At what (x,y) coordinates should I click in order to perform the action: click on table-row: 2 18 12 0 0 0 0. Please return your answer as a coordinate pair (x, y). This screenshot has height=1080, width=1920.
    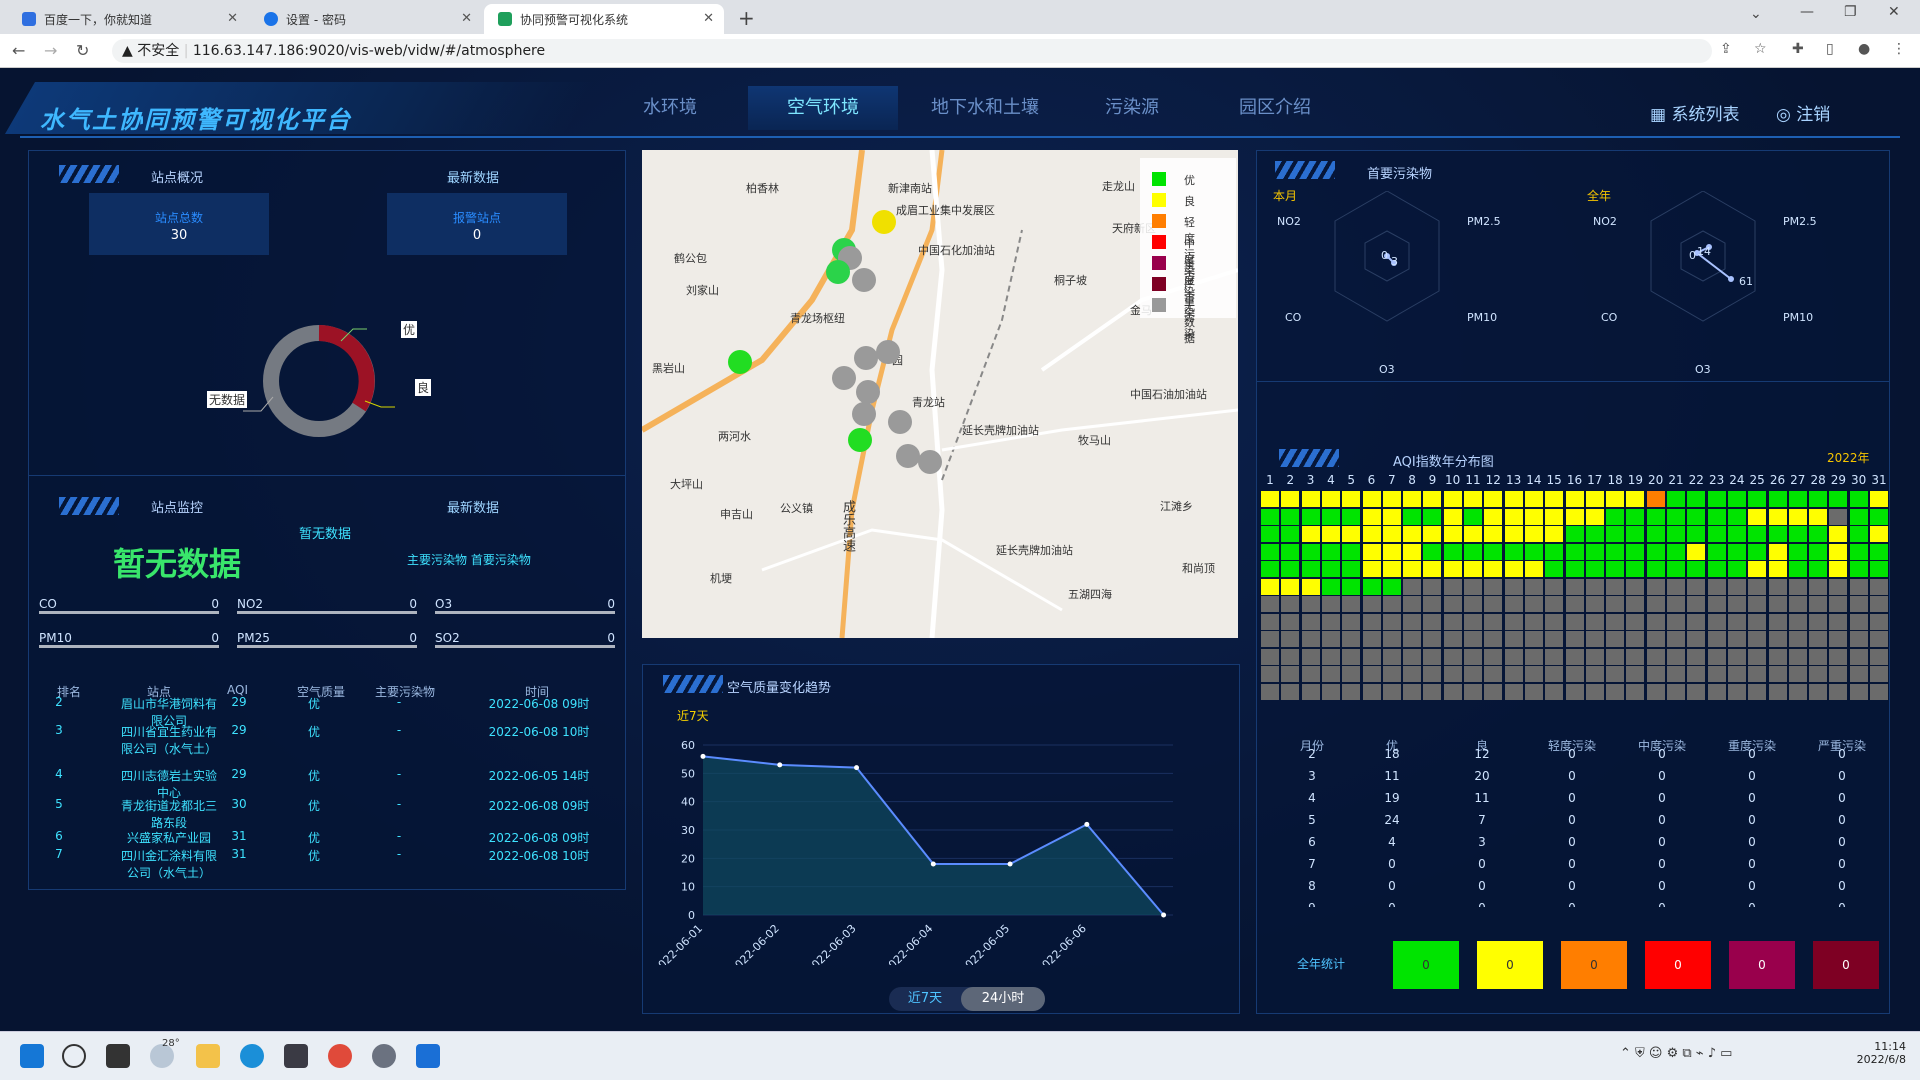
    Looking at the image, I should click on (1573, 757).